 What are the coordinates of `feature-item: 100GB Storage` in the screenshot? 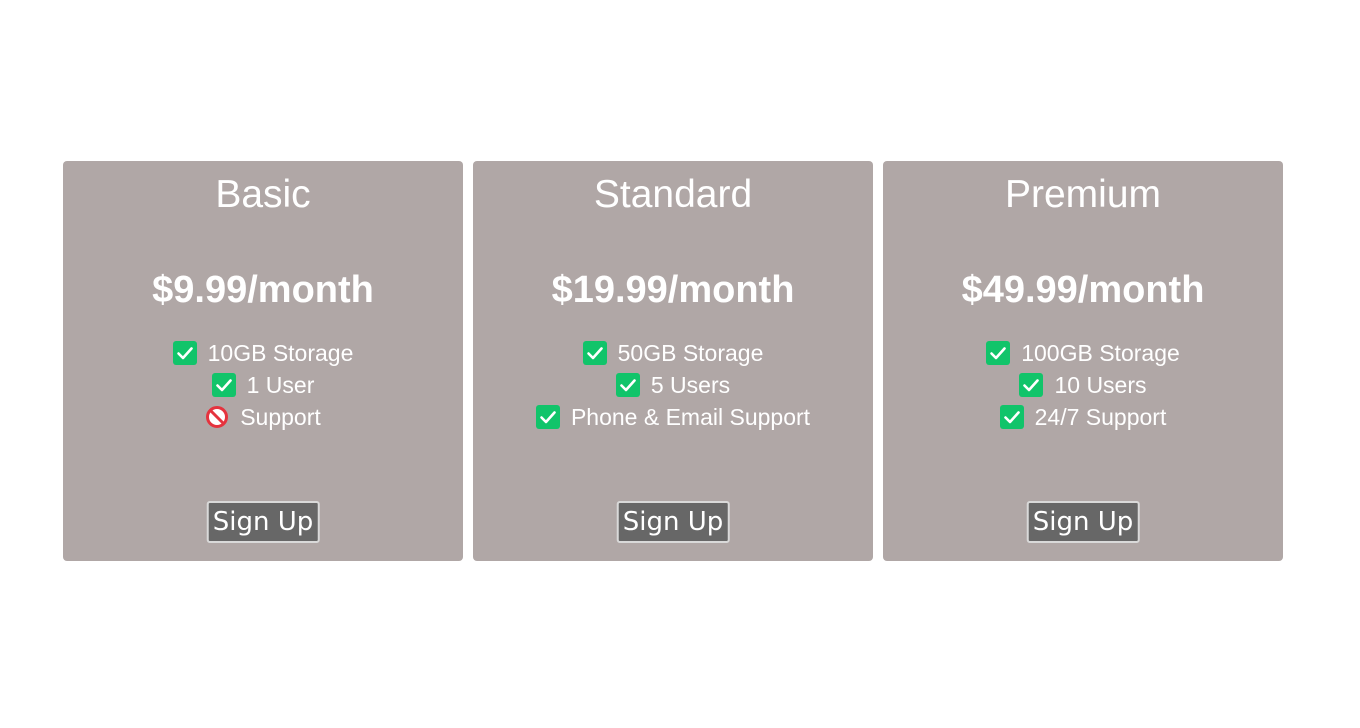 It's located at (1083, 353).